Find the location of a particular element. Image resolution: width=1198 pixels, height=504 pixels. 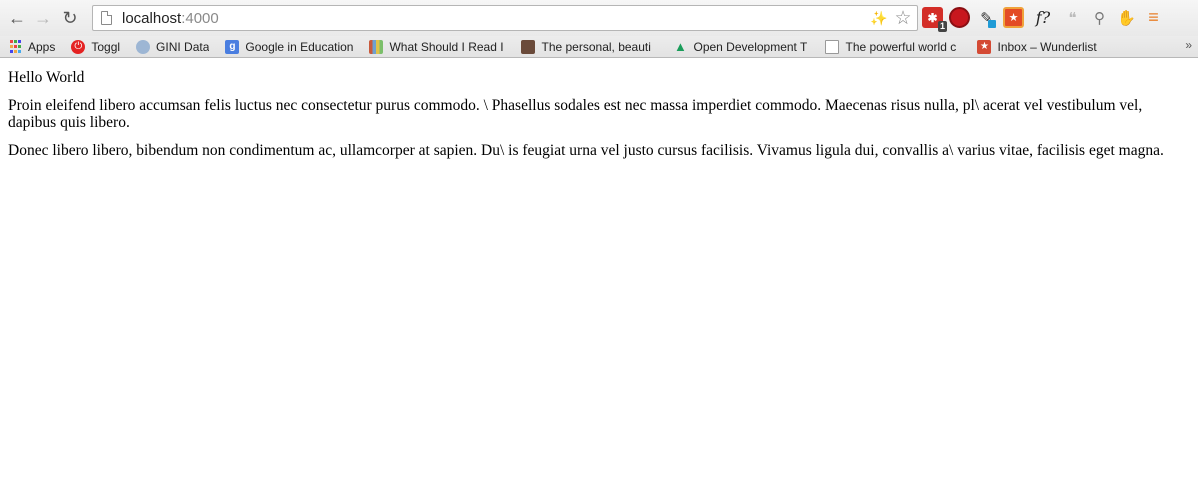

bookmark-label: The powerful world c is located at coordinates (901, 46).